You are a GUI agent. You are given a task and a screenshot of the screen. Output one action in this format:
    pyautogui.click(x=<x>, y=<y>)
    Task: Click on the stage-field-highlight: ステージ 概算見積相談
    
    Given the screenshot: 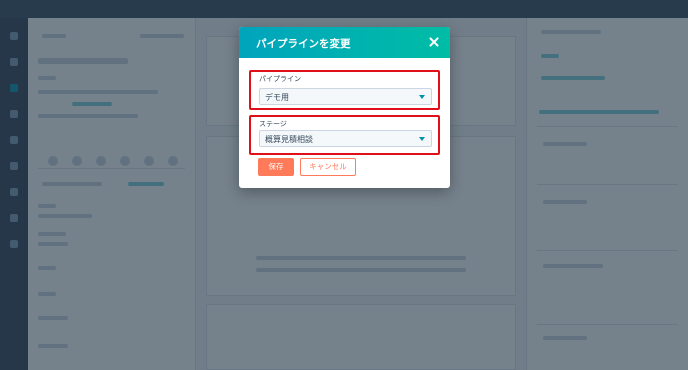 What is the action you would take?
    pyautogui.click(x=344, y=135)
    